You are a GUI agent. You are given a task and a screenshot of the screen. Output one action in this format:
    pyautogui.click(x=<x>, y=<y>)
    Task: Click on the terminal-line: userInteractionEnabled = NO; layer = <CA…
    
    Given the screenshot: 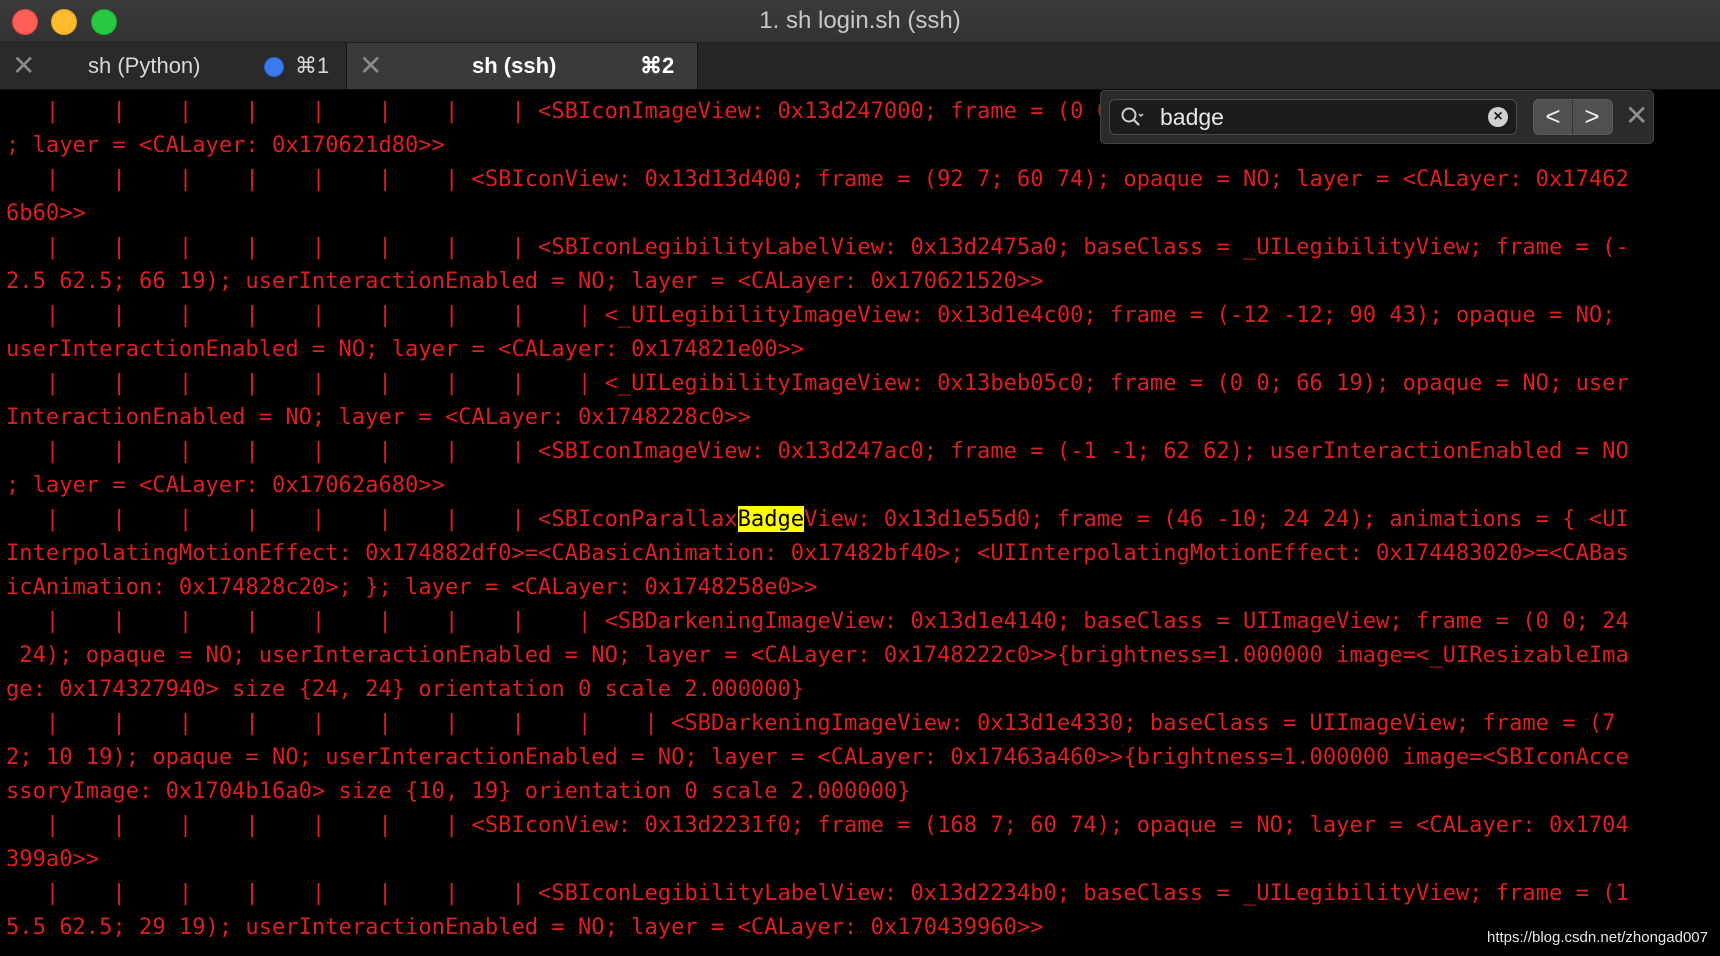 What is the action you would take?
    pyautogui.click(x=405, y=349)
    